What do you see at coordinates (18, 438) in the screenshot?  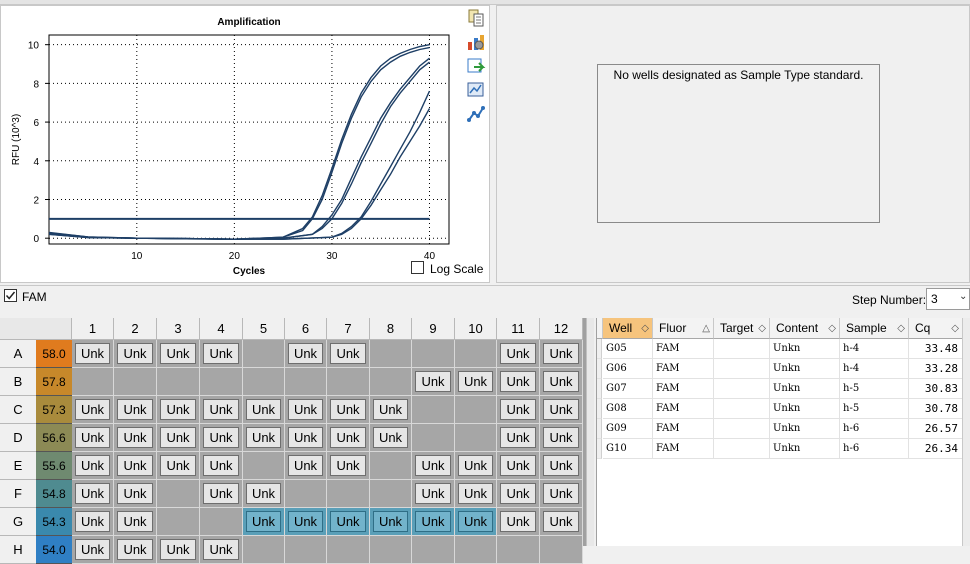 I see `plate-row-header-d: D` at bounding box center [18, 438].